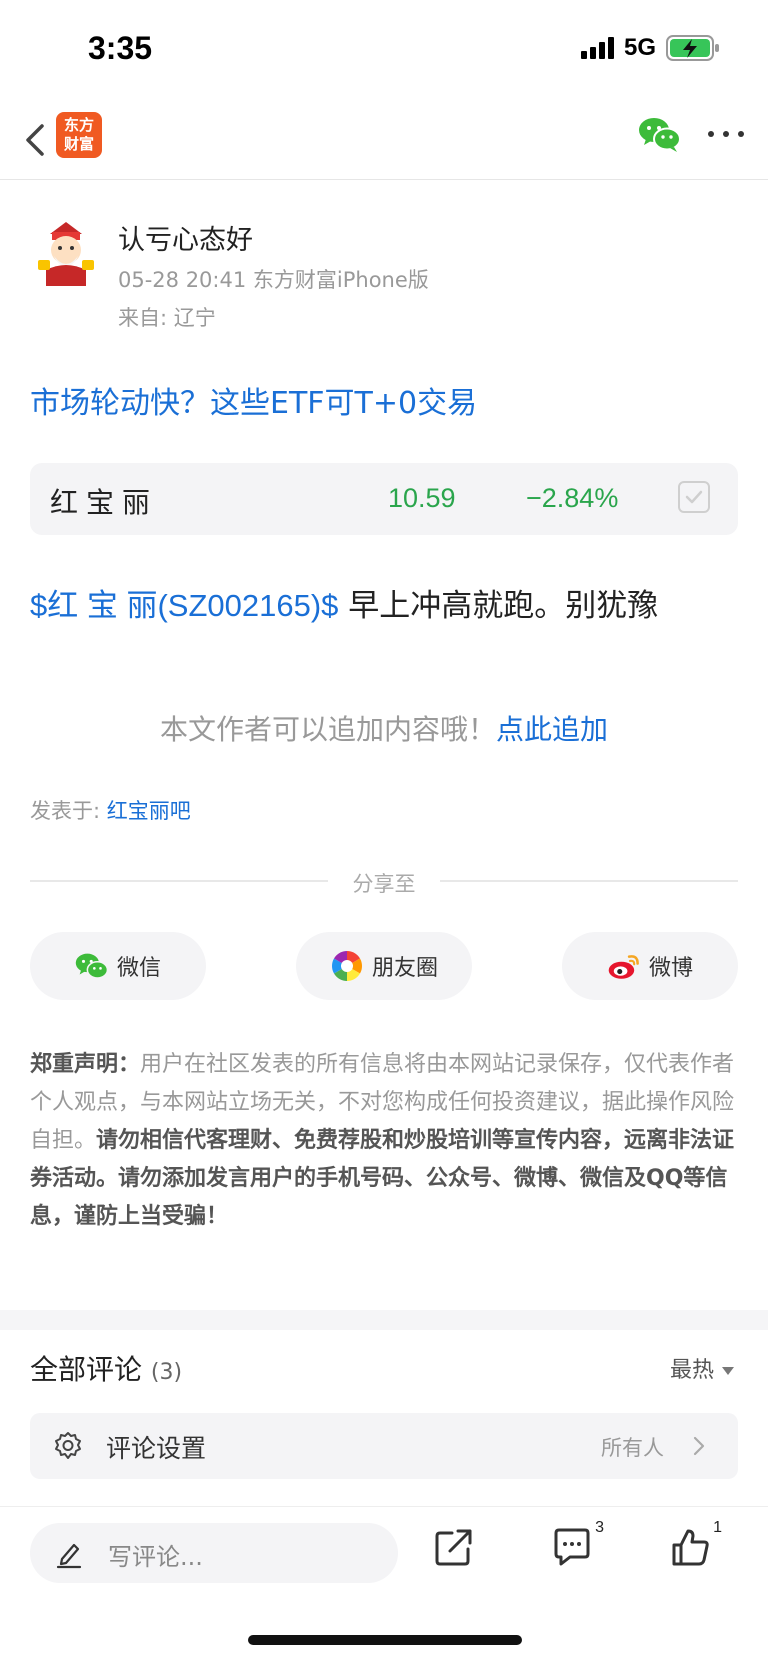 This screenshot has height=1663, width=768. I want to click on battery-charging-icon, so click(692, 48).